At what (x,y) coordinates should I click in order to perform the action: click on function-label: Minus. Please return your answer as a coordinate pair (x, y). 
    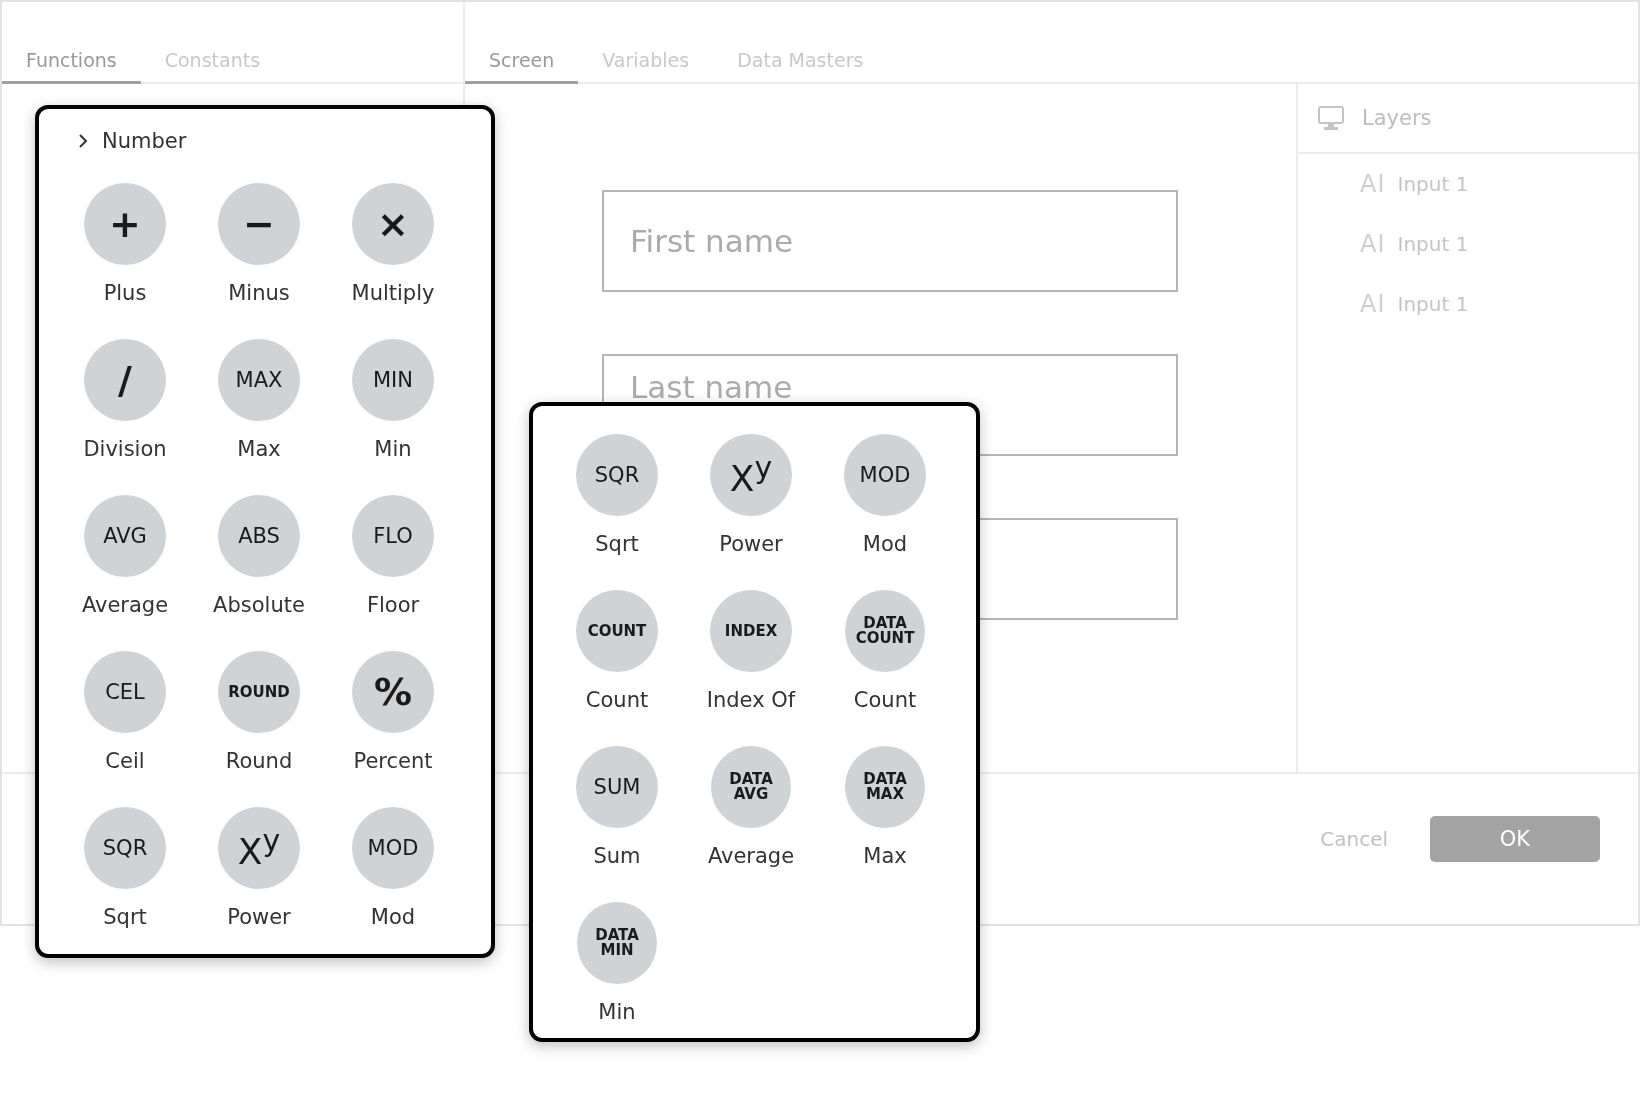
    Looking at the image, I should click on (259, 293).